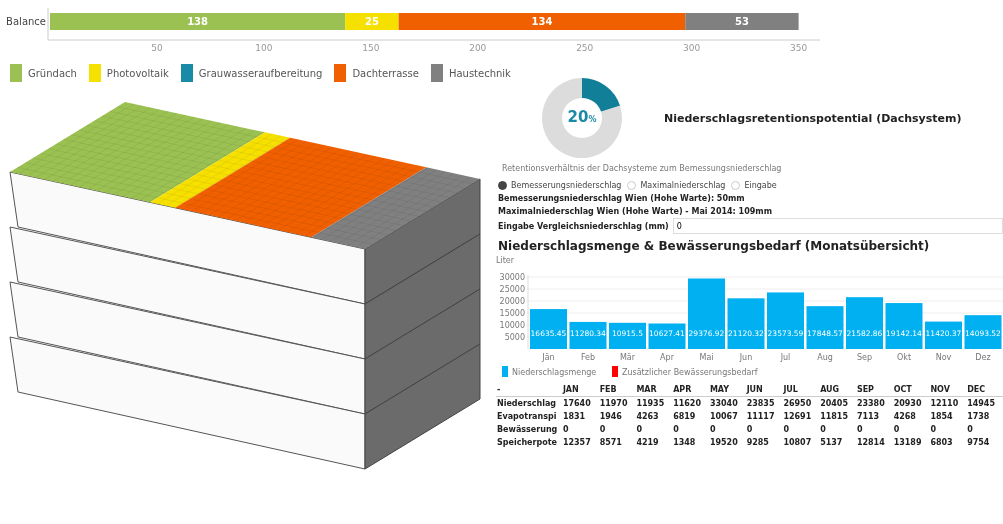 The image size is (1003, 524). I want to click on column-header: SEP, so click(874, 390).